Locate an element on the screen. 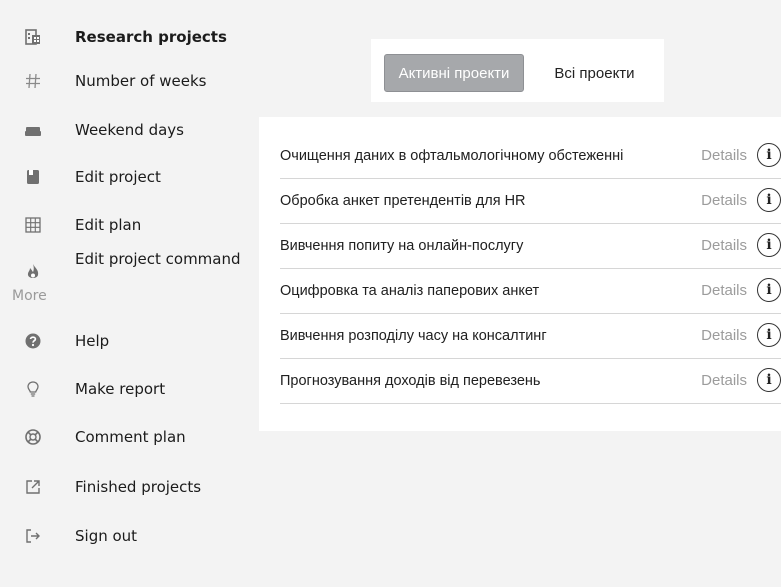 This screenshot has height=587, width=781. project-tabs: Активні проекти Всі проекти is located at coordinates (517, 70).